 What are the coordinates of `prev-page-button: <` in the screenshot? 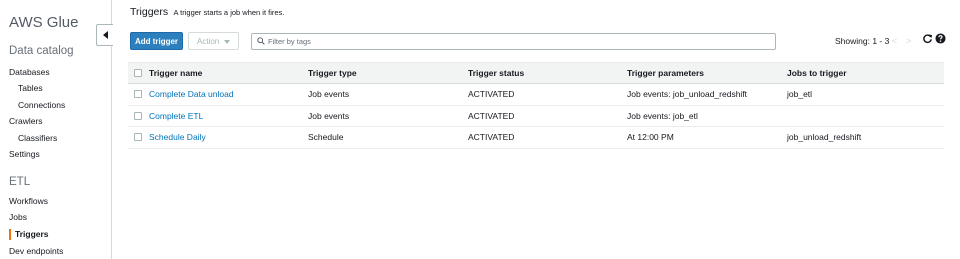 It's located at (894, 41).